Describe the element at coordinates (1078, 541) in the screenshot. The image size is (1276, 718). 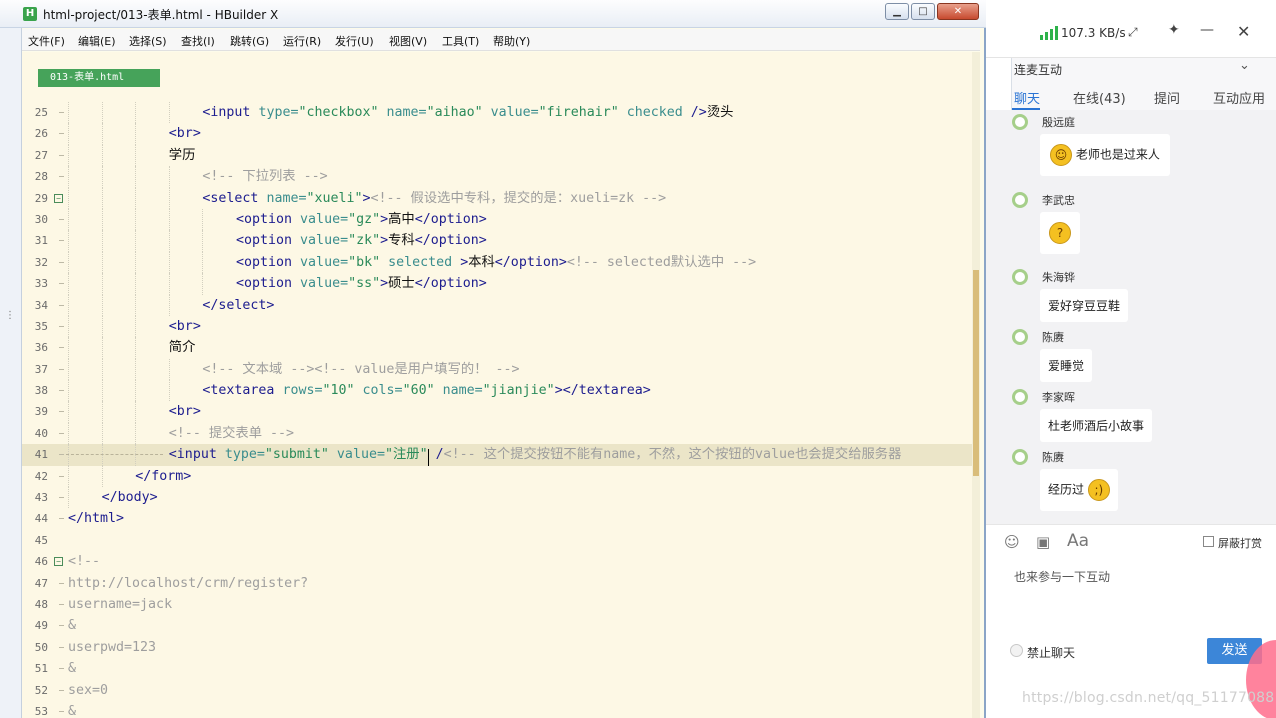
I see `font-icon: Aa` at that location.